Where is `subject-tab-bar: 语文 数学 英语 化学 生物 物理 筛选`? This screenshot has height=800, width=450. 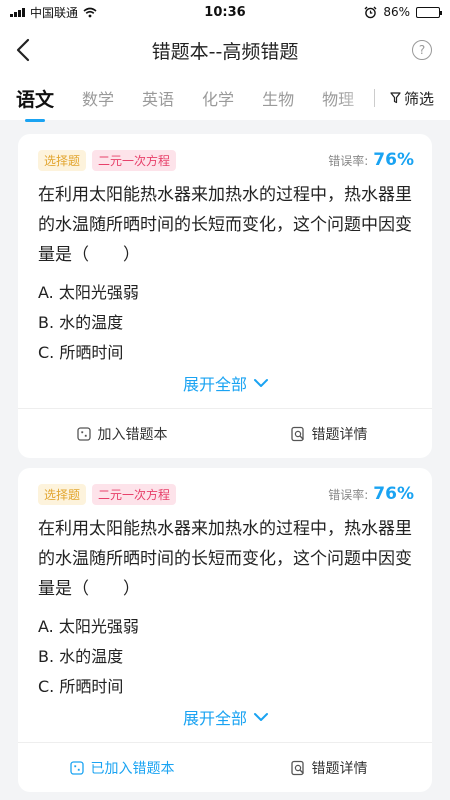 subject-tab-bar: 语文 数学 英语 化学 生物 物理 筛选 is located at coordinates (225, 99).